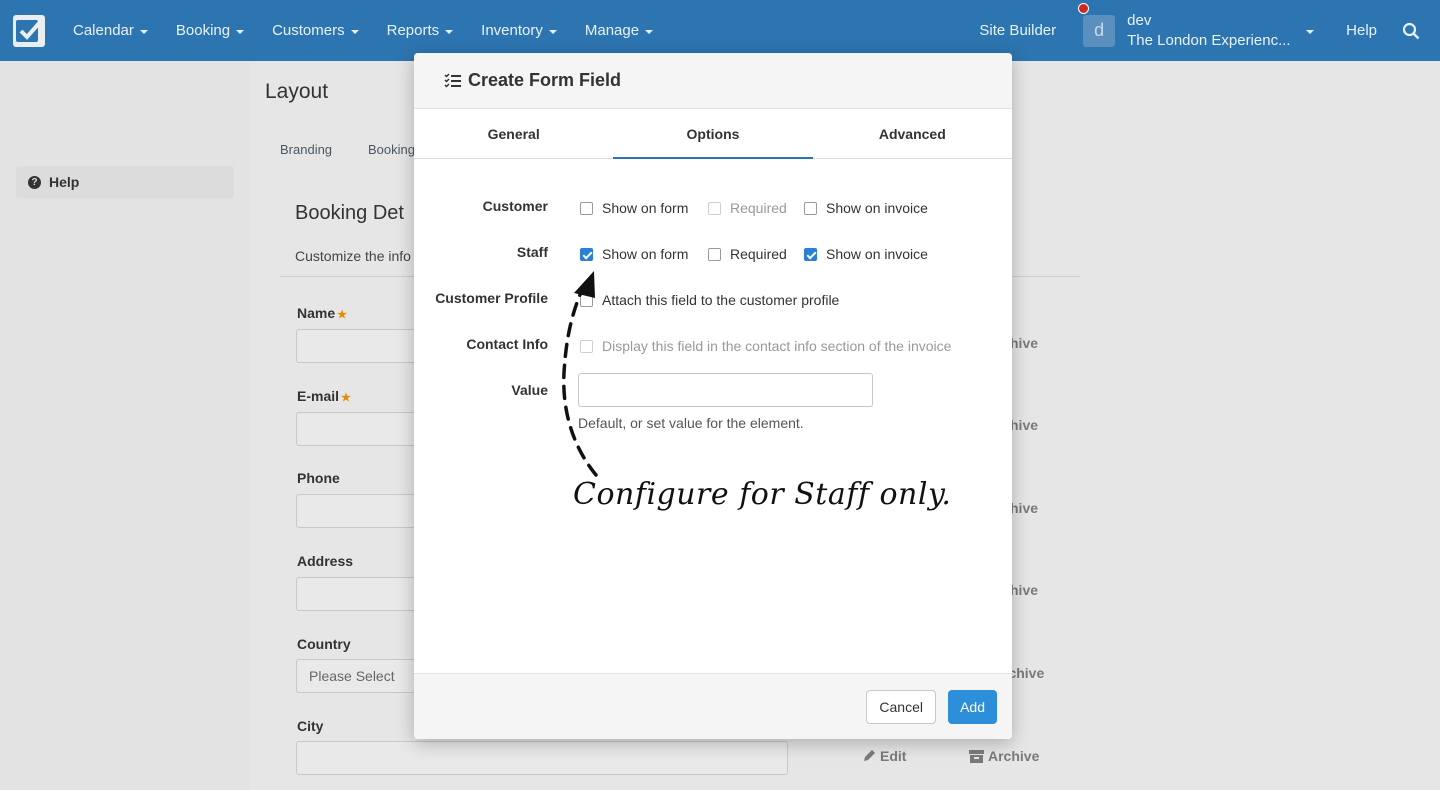  Describe the element at coordinates (586, 208) in the screenshot. I see `customer-show-on-form-checkbox` at that location.